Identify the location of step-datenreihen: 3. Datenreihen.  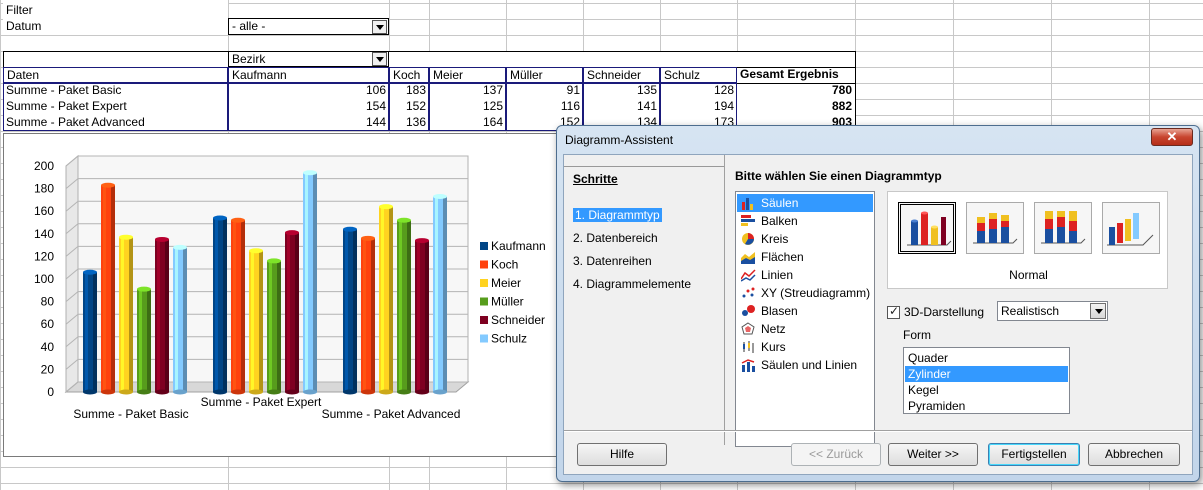
(612, 261).